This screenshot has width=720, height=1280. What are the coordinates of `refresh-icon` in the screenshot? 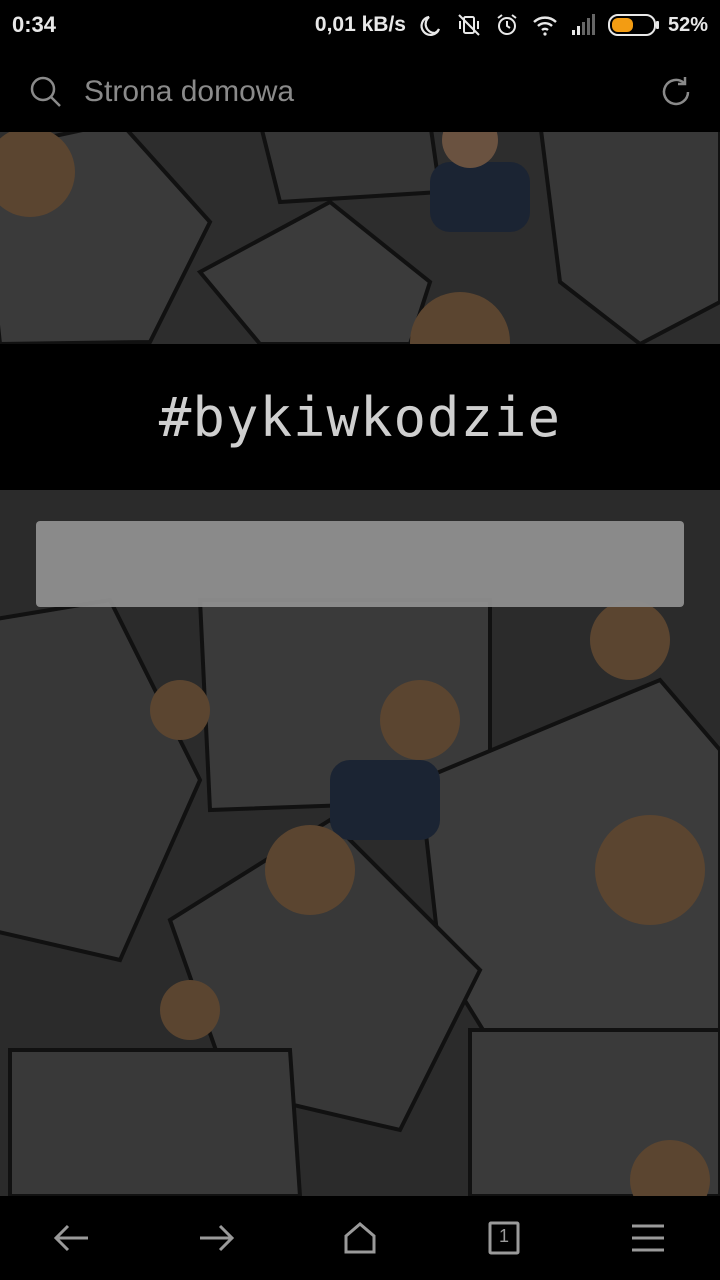 It's located at (676, 92).